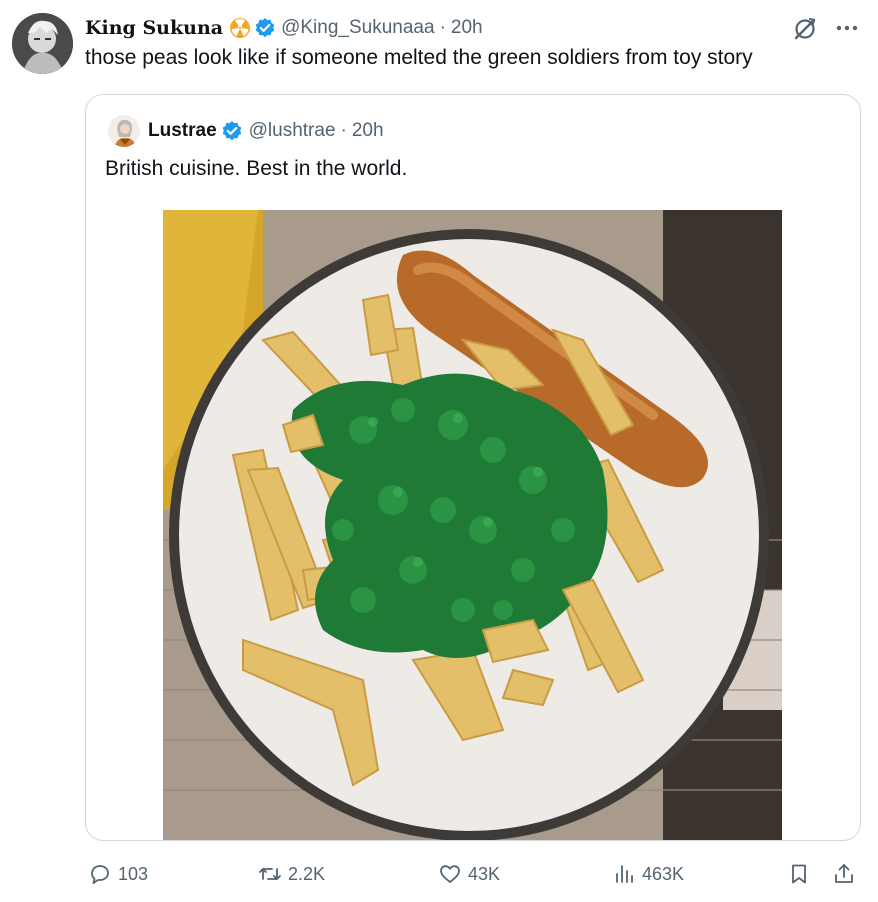 This screenshot has height=902, width=878. I want to click on author-avatar, so click(42, 43).